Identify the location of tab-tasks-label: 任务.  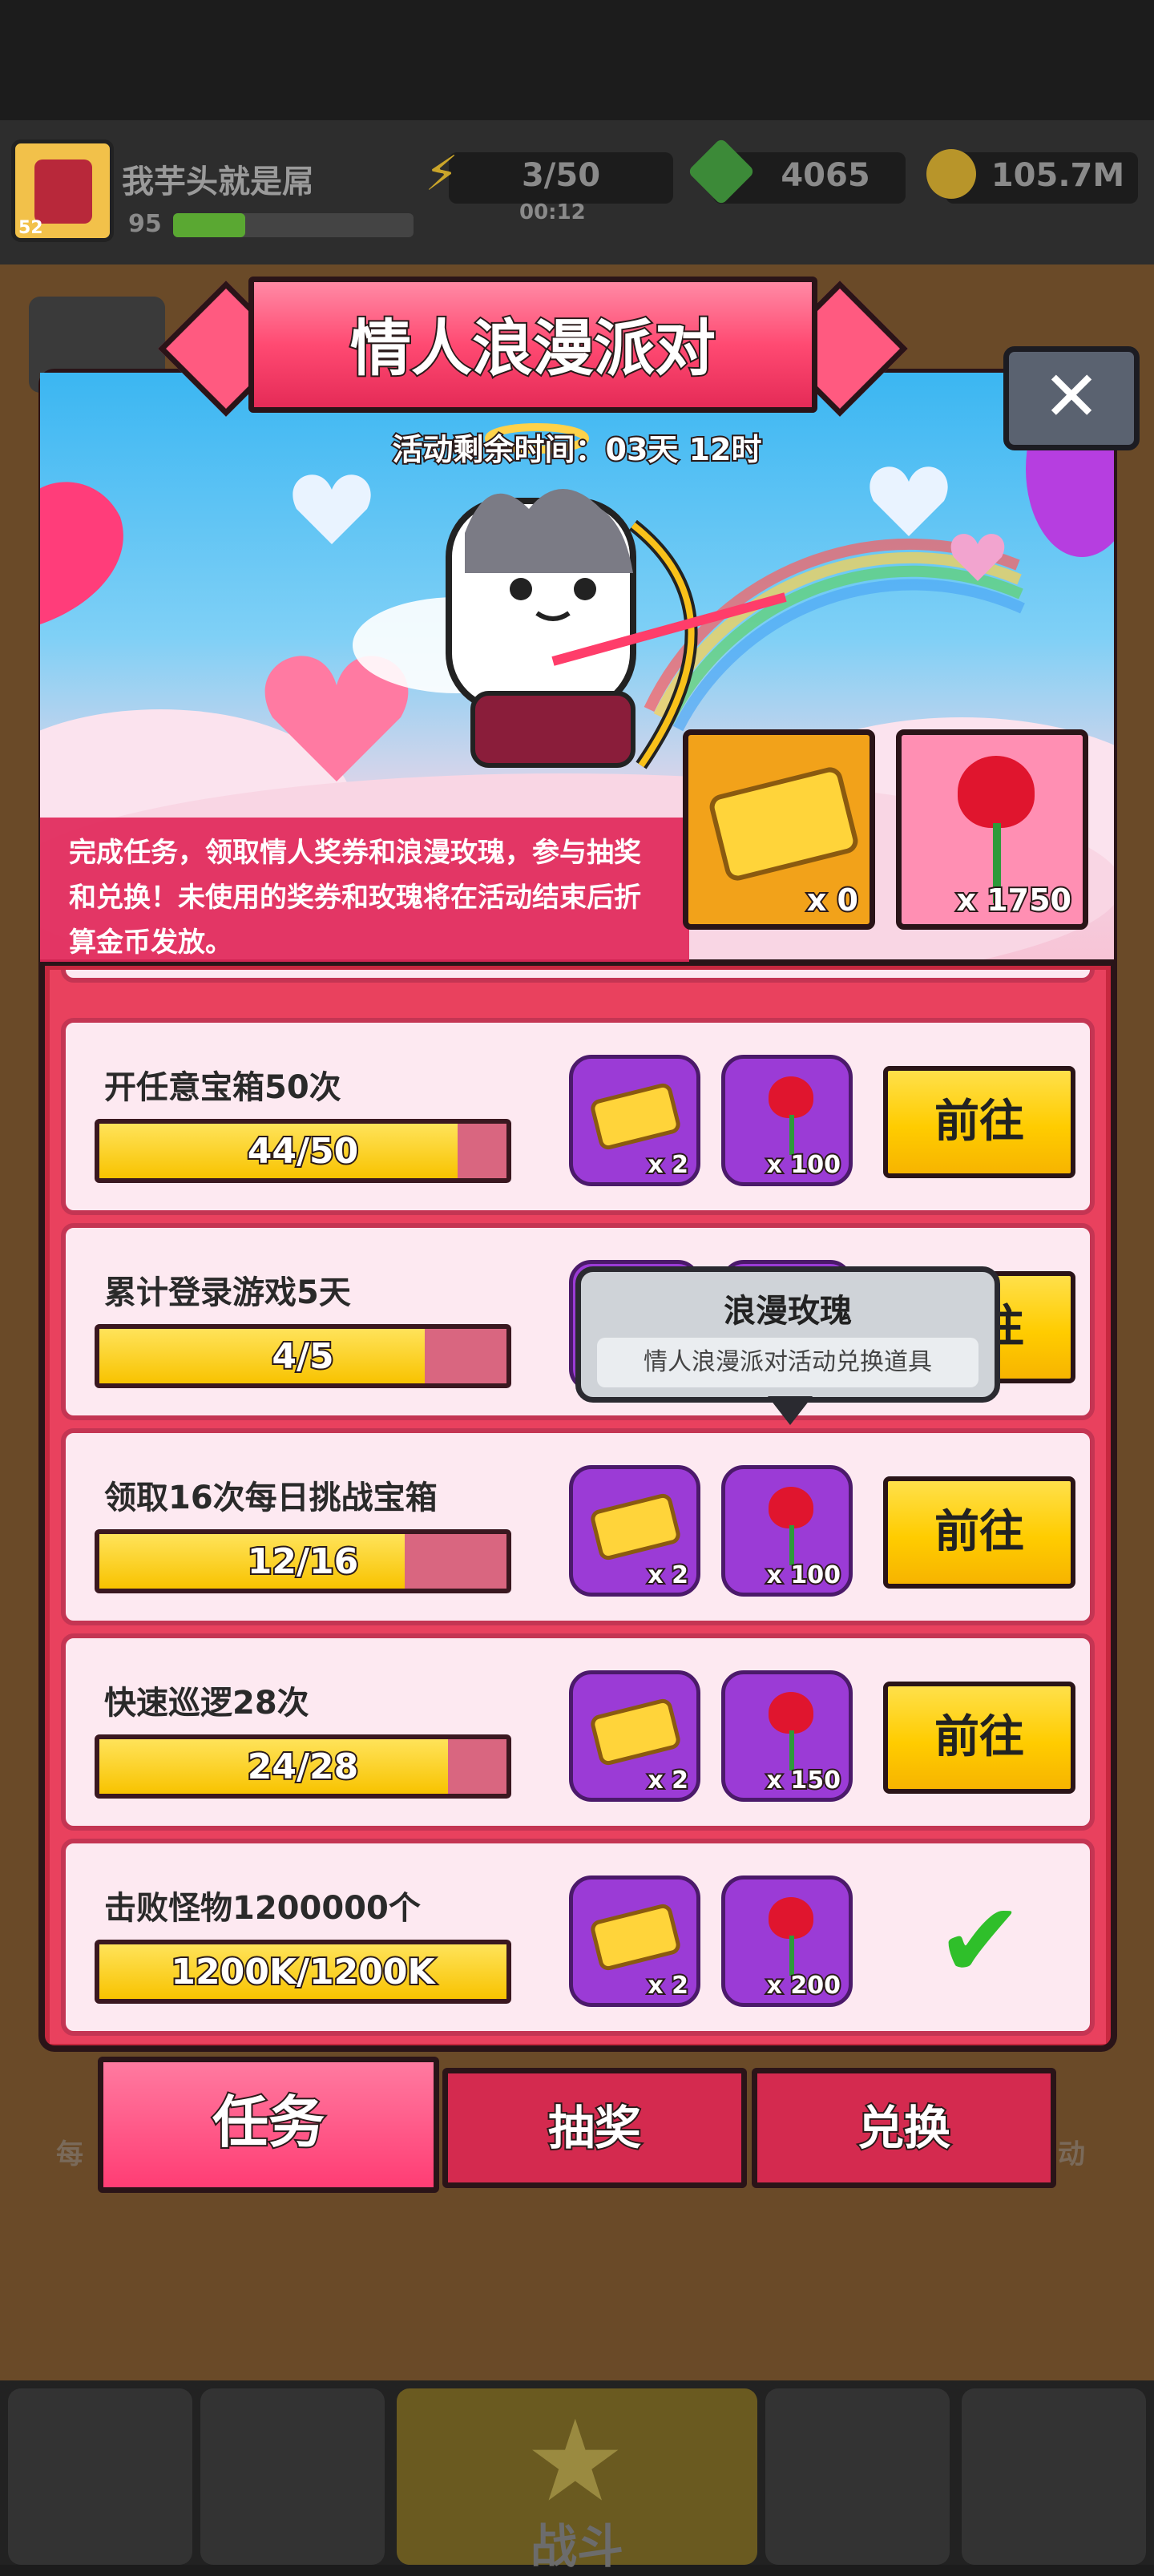
(268, 2123).